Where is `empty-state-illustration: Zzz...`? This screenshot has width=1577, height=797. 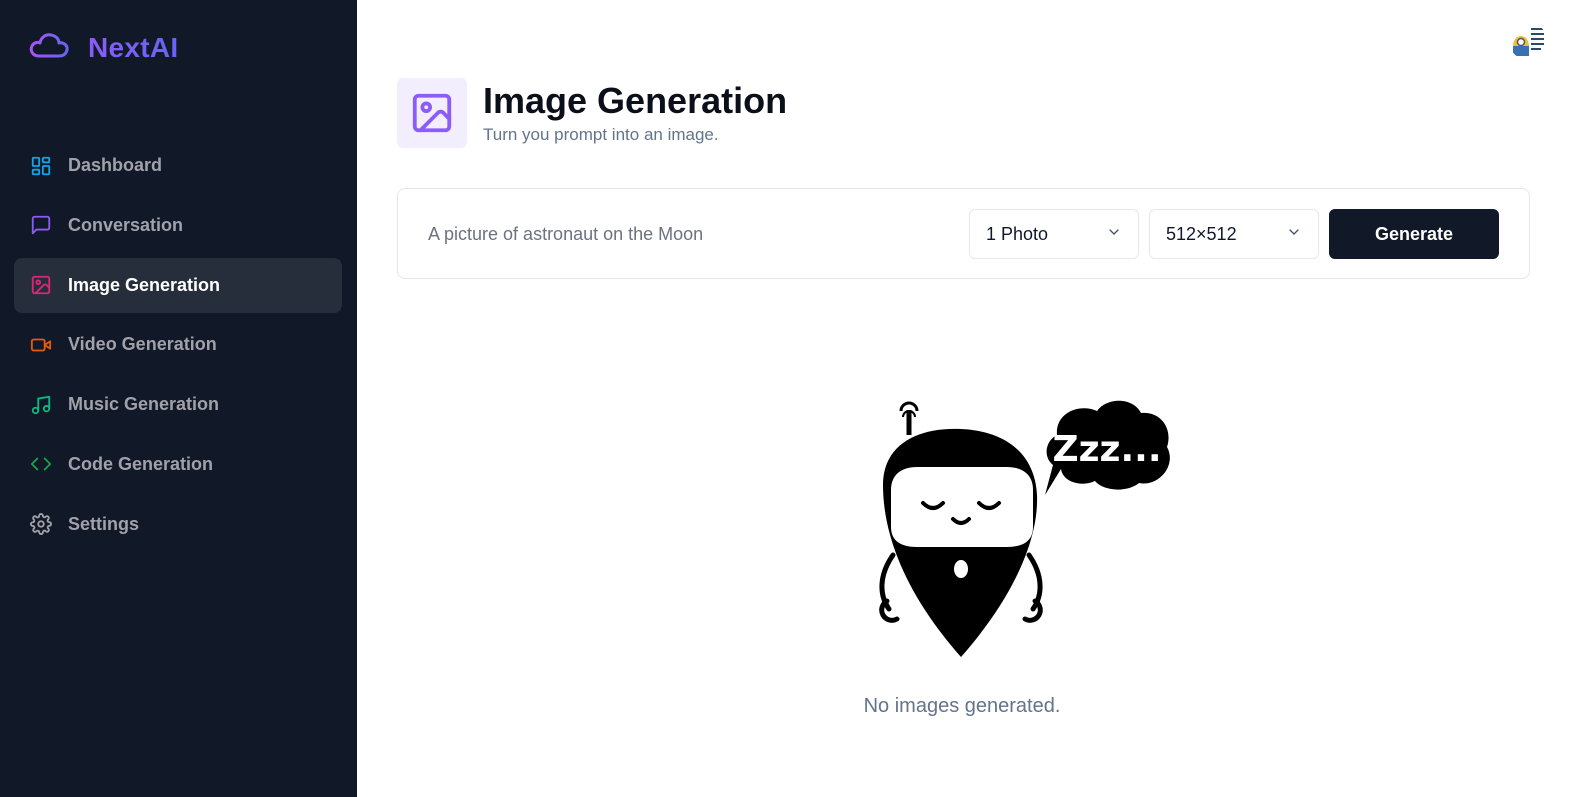 empty-state-illustration: Zzz... is located at coordinates (1017, 532).